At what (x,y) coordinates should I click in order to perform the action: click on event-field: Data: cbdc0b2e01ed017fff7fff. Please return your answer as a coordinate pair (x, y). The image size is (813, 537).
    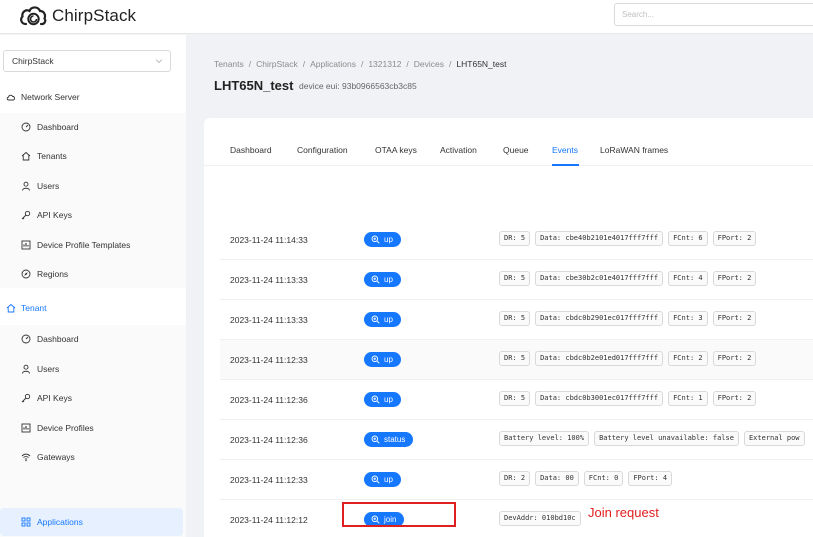
    Looking at the image, I should click on (599, 358).